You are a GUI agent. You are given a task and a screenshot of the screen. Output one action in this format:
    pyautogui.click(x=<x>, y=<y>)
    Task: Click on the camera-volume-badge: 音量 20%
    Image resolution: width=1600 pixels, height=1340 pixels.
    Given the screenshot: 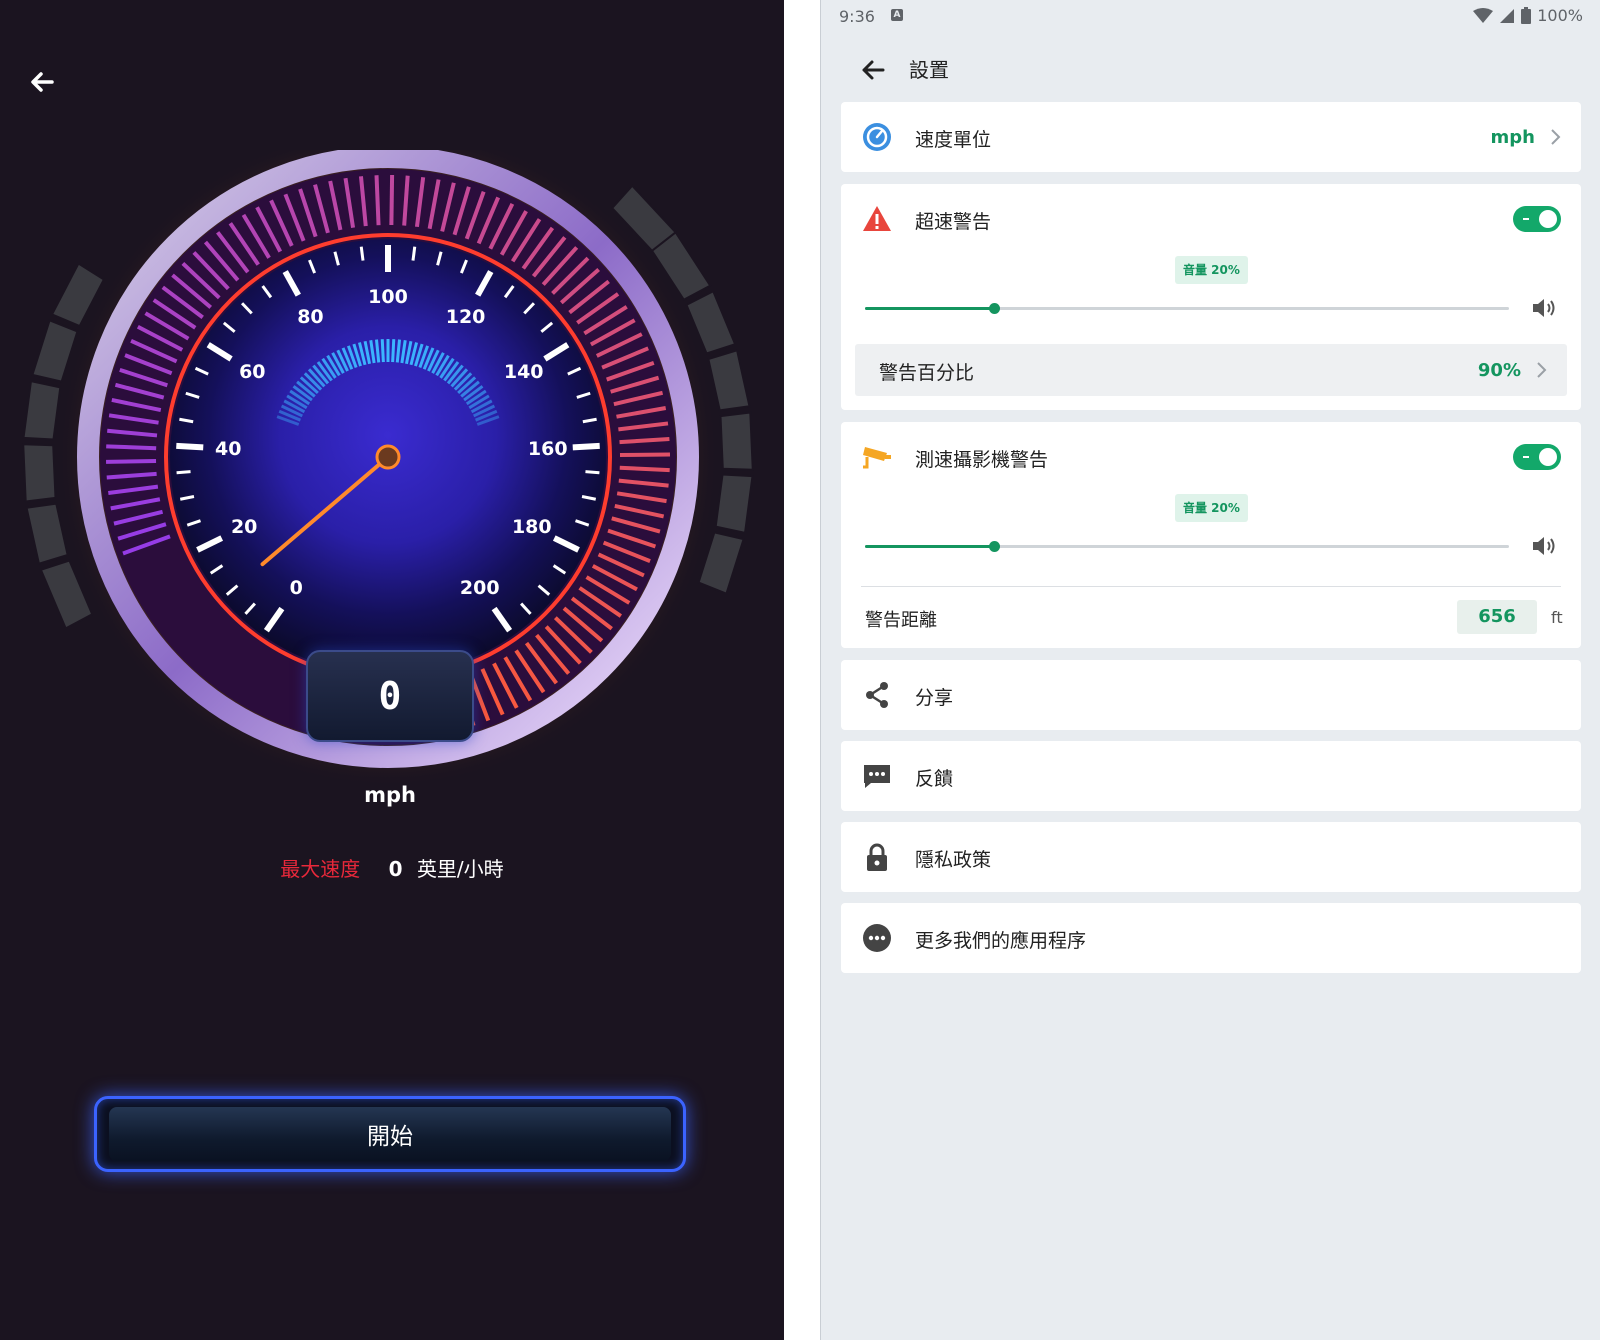 What is the action you would take?
    pyautogui.click(x=1211, y=508)
    